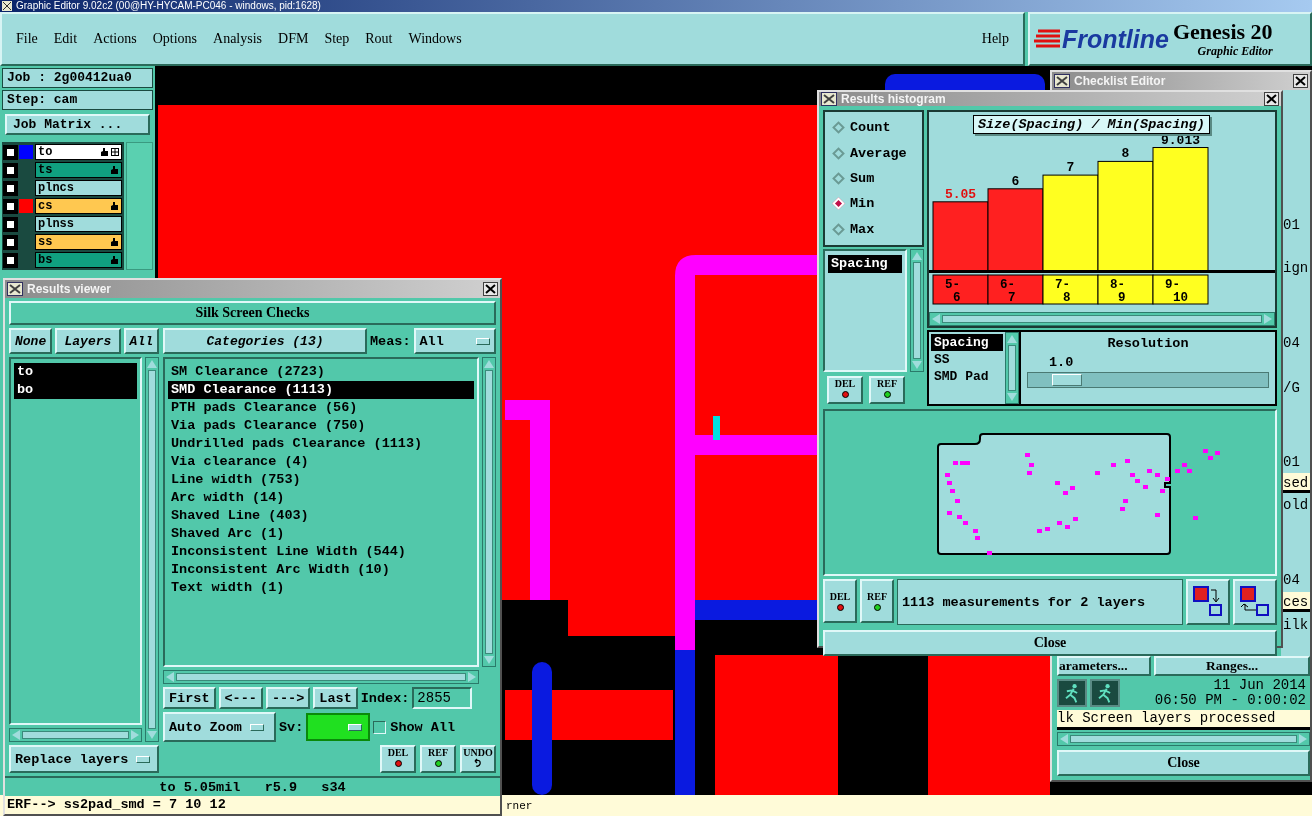 This screenshot has width=1312, height=816. Describe the element at coordinates (870, 128) in the screenshot. I see `radio-label: Count` at that location.